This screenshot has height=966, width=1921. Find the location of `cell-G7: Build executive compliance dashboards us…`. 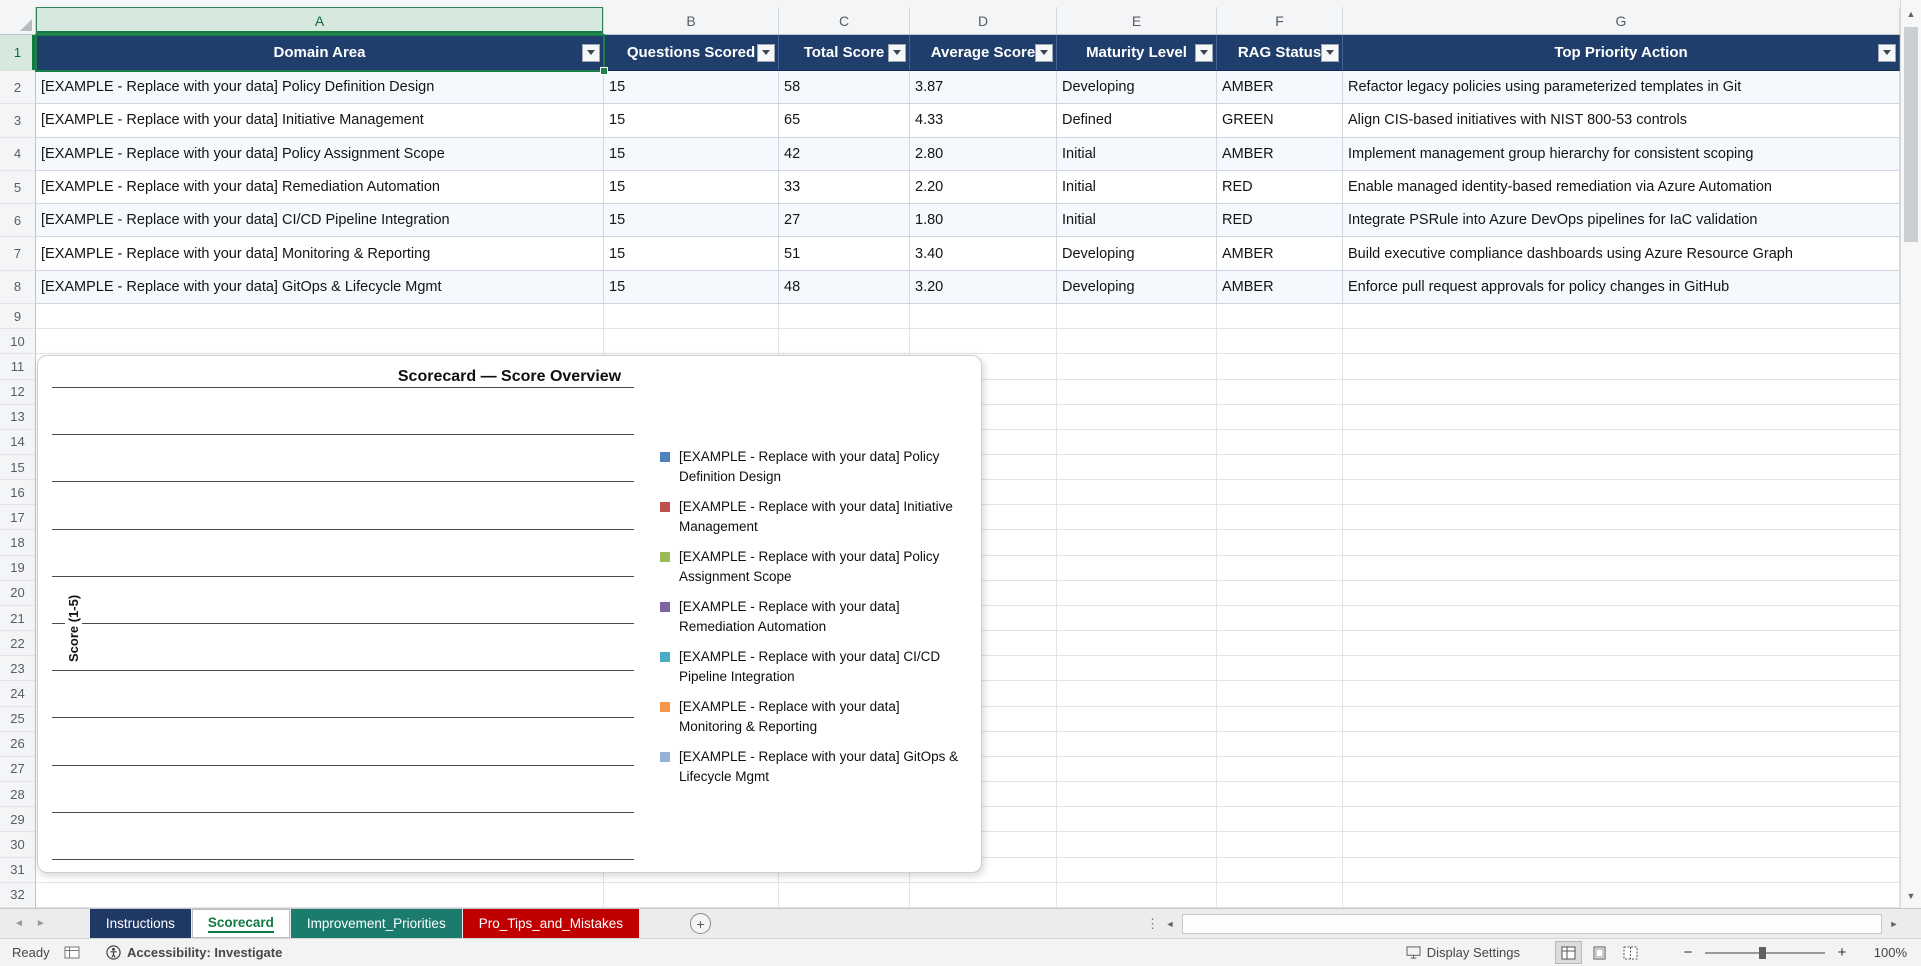

cell-G7: Build executive compliance dashboards us… is located at coordinates (1621, 254).